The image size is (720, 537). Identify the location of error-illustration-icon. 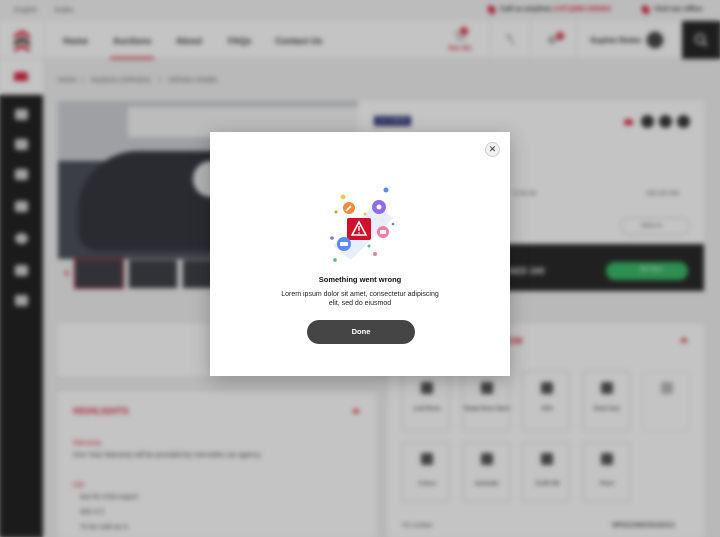
(362, 224).